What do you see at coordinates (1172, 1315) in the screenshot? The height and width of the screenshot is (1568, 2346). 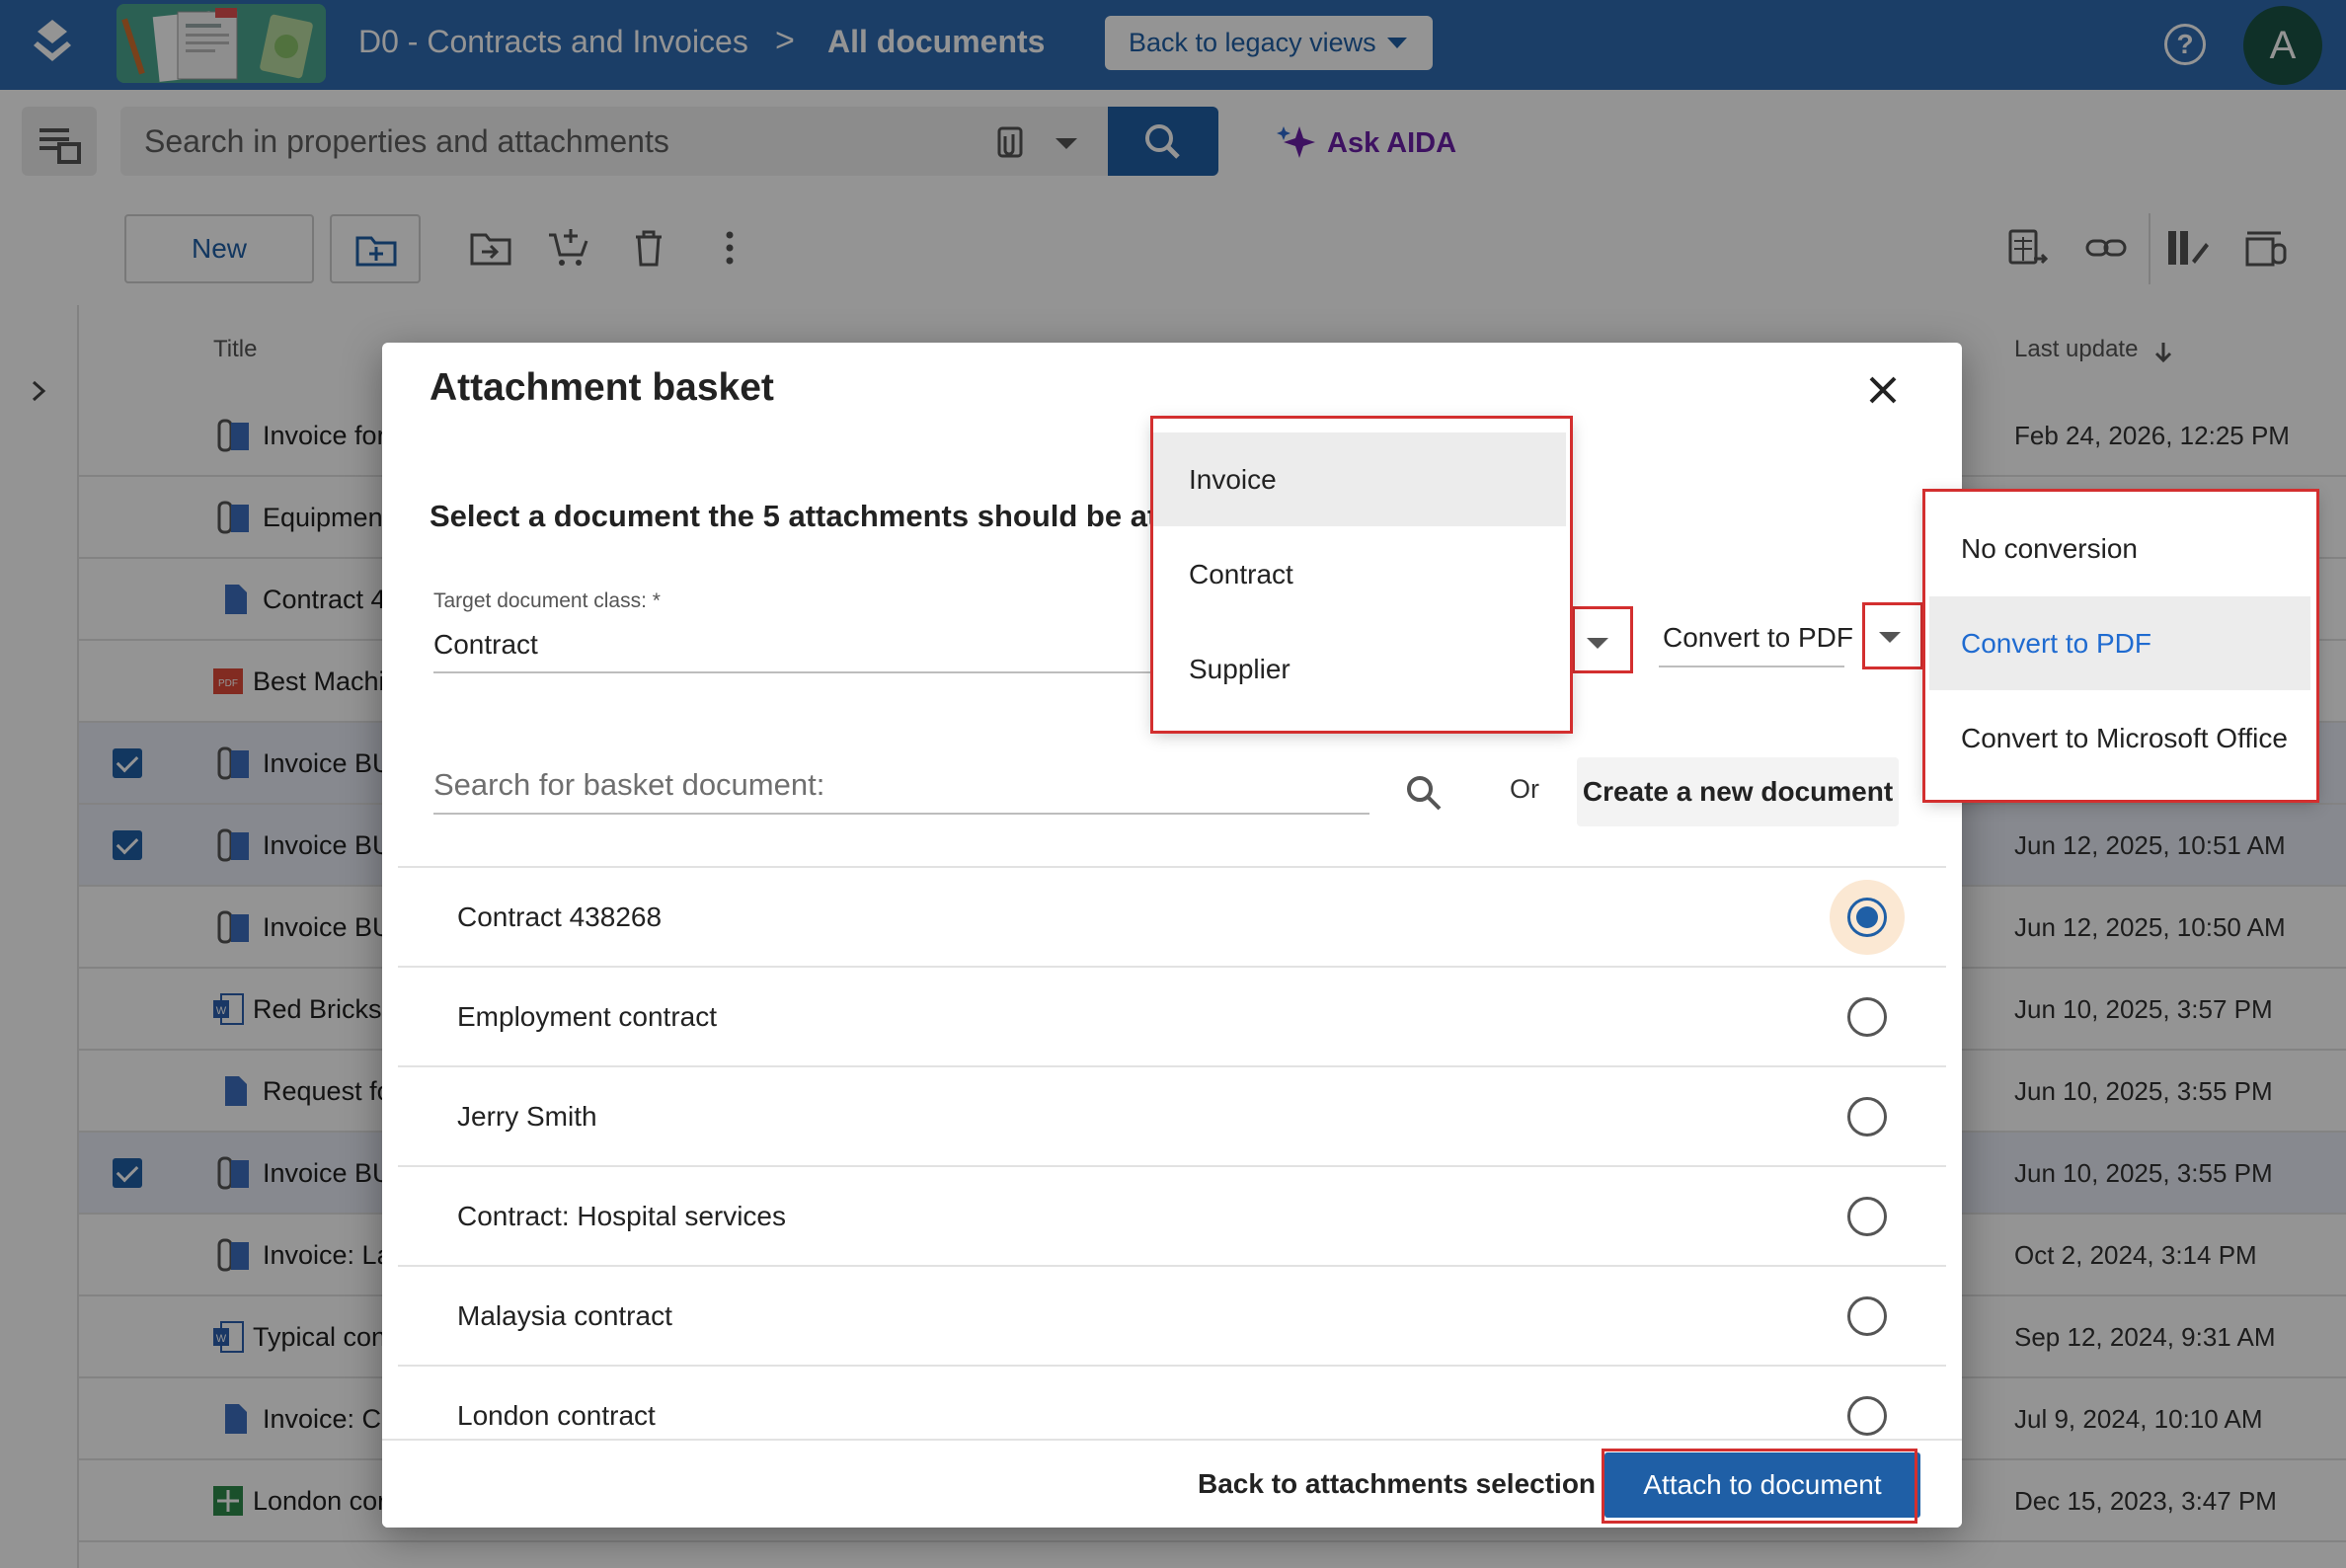 I see `basket-document-item: Malaysia contract` at bounding box center [1172, 1315].